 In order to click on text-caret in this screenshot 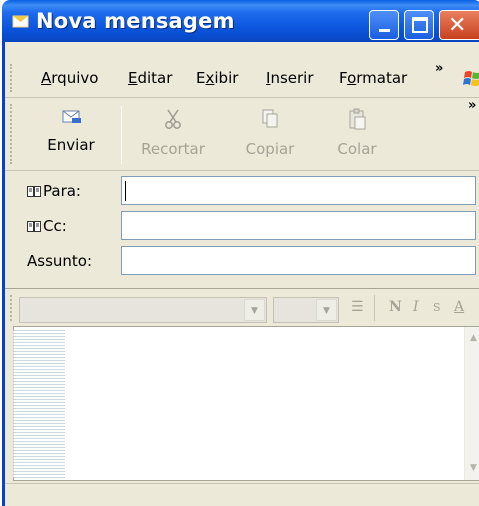, I will do `click(125, 191)`.